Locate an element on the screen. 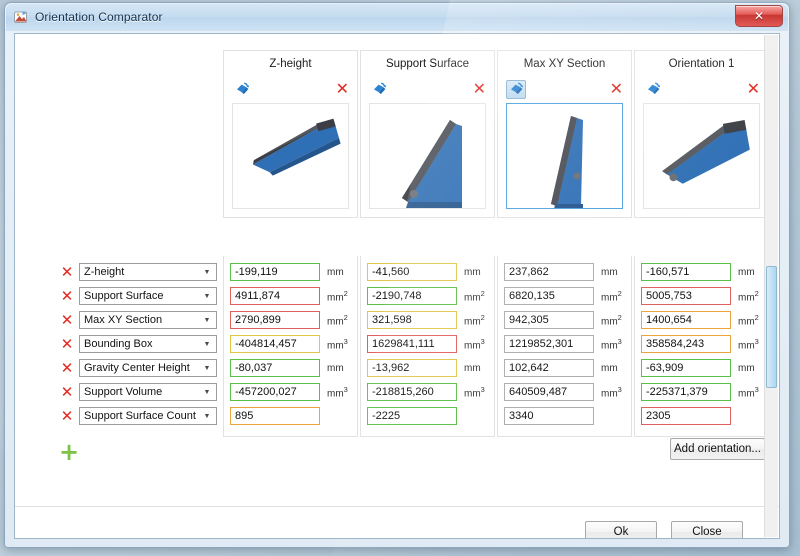  parameter-select: Z-height ▼ is located at coordinates (148, 272).